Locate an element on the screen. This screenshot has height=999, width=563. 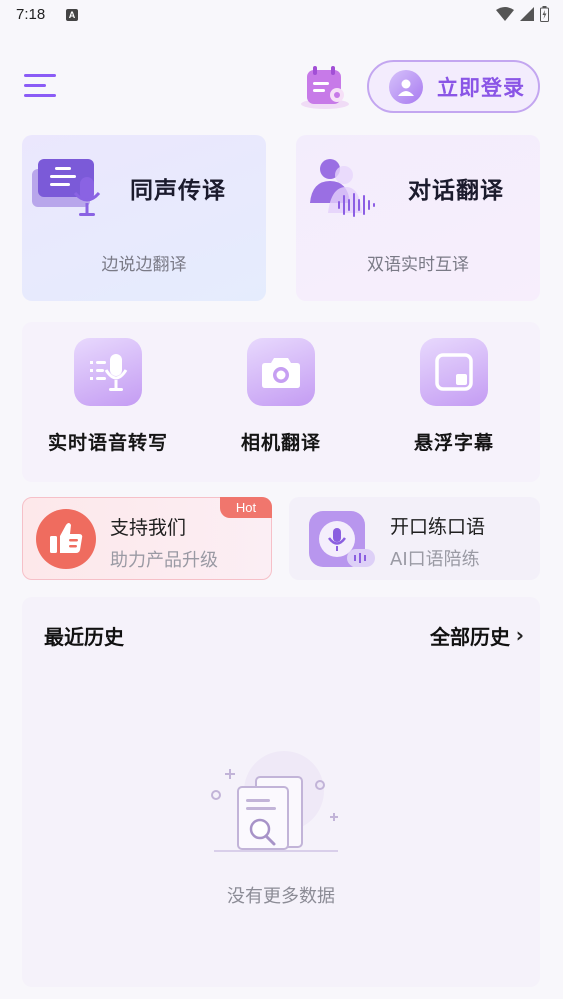
signal-icon is located at coordinates (527, 14).